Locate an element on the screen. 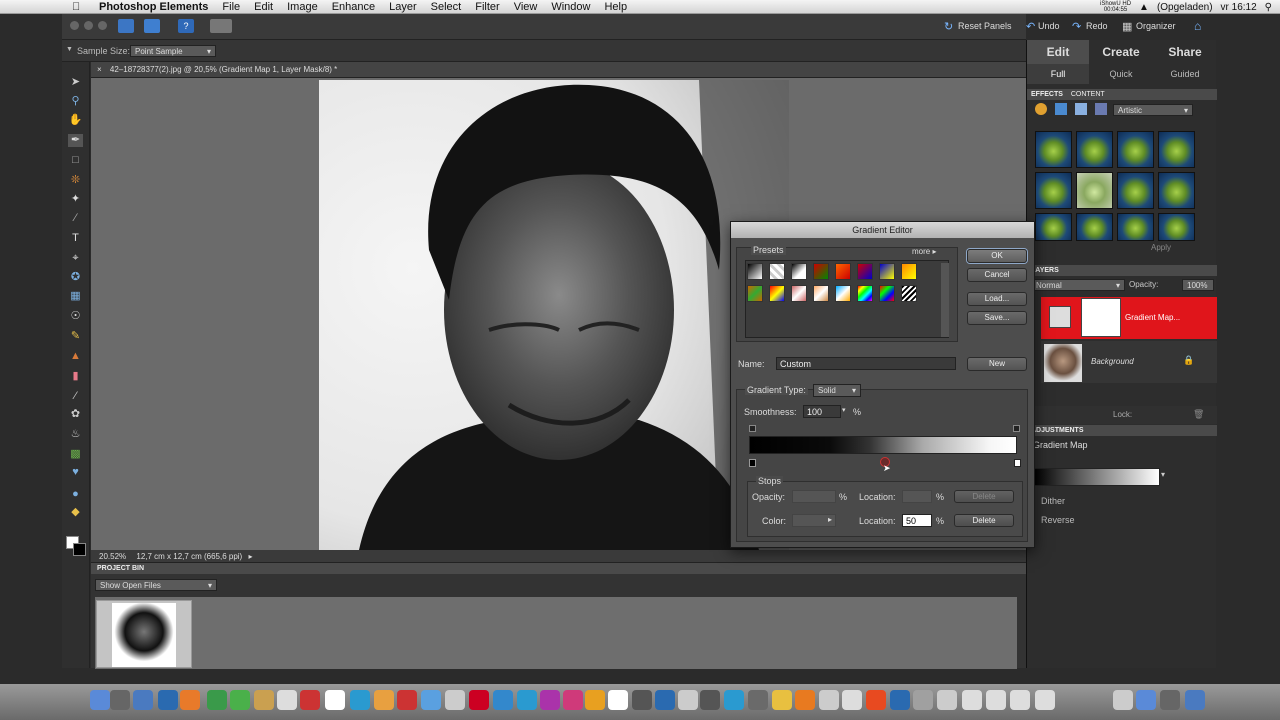  eyedropper-tool-icon: ✒ is located at coordinates (75, 140).